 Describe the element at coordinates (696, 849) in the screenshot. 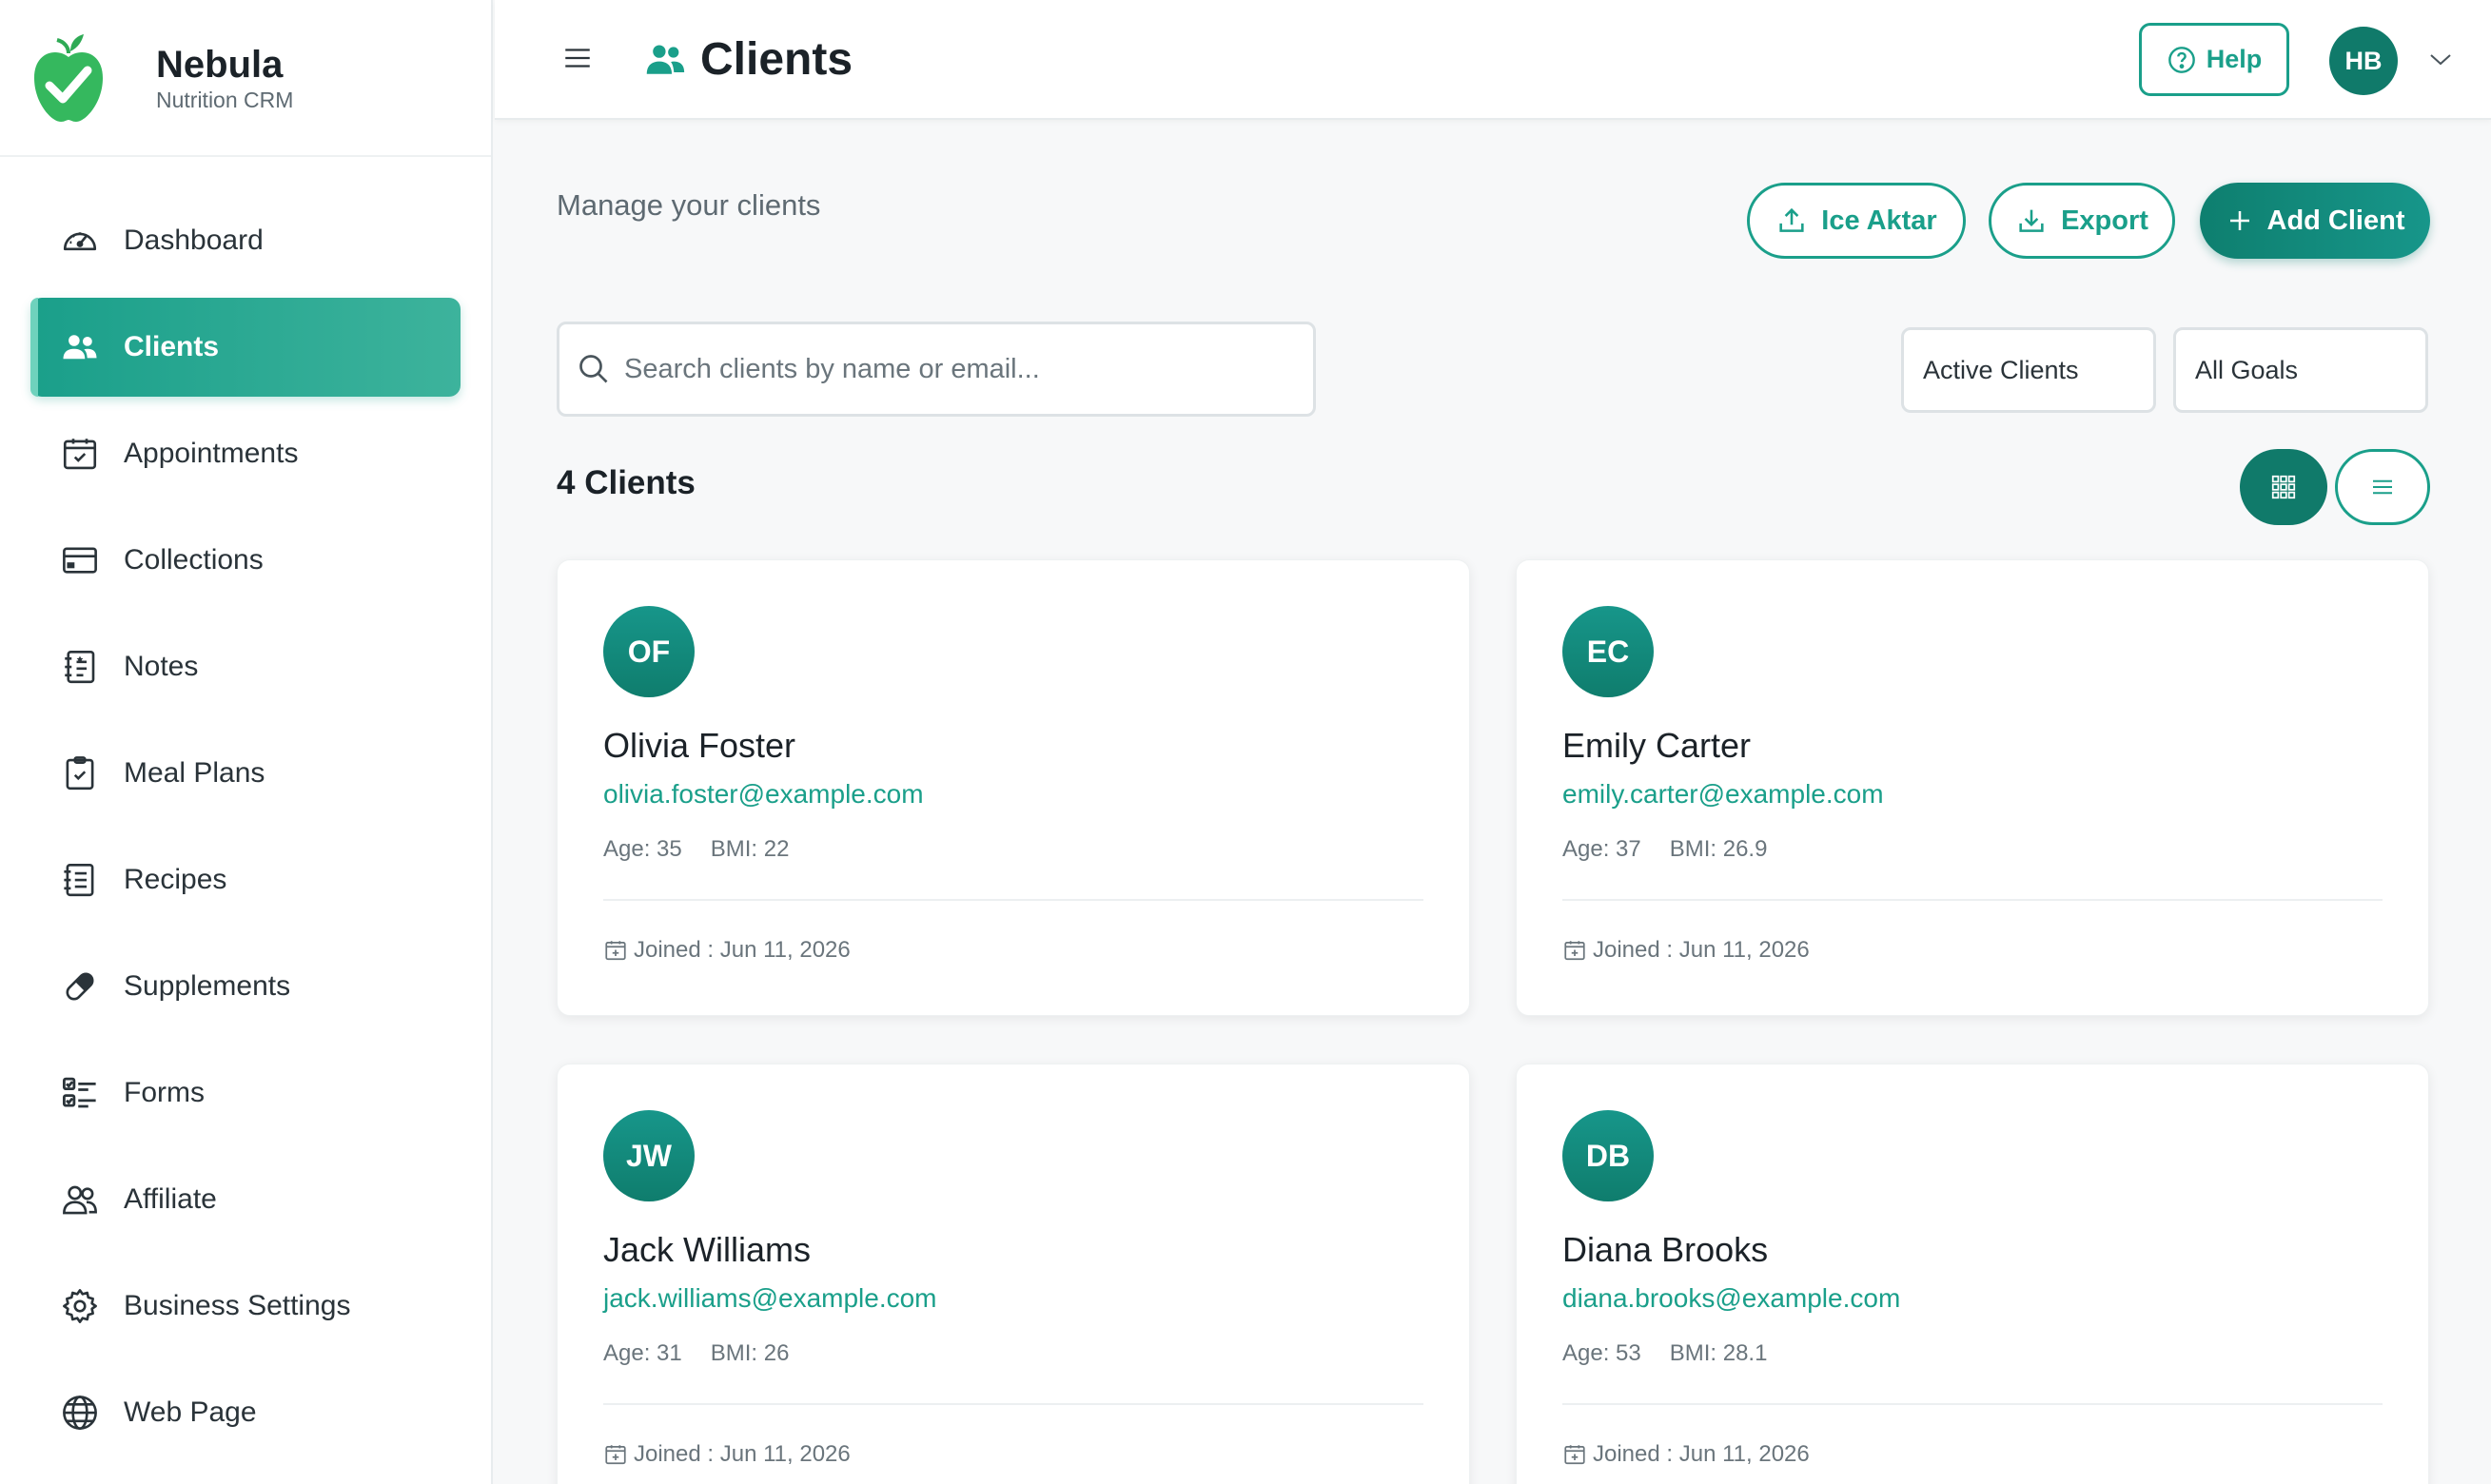

I see `client-stats: Age: 35 BMI: 22` at that location.